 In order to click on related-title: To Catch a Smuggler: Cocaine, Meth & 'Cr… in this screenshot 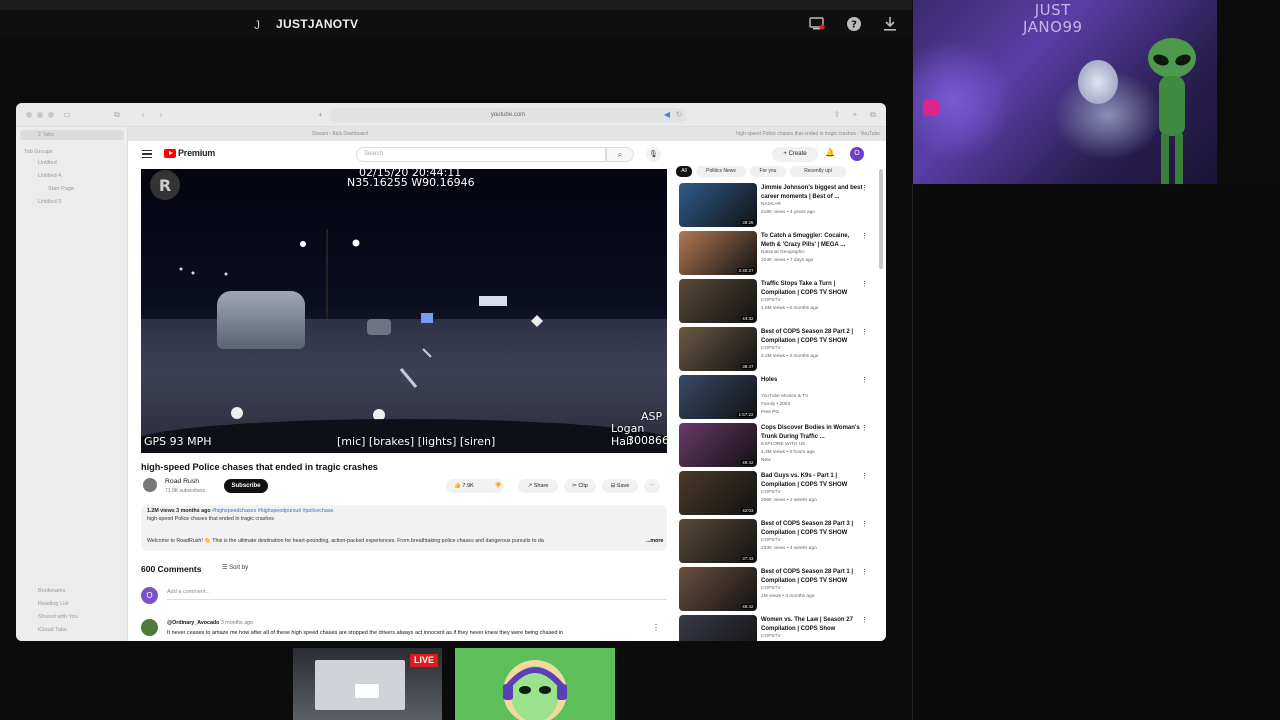, I will do `click(812, 240)`.